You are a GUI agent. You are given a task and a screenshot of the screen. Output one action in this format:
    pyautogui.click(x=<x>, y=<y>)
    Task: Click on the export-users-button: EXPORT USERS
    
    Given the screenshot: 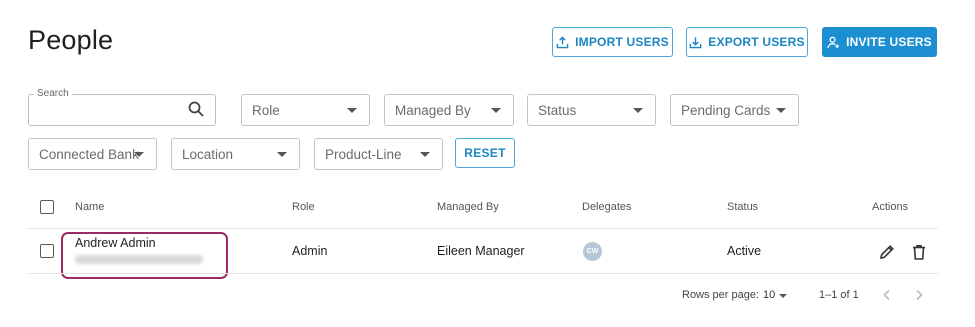 What is the action you would take?
    pyautogui.click(x=747, y=42)
    